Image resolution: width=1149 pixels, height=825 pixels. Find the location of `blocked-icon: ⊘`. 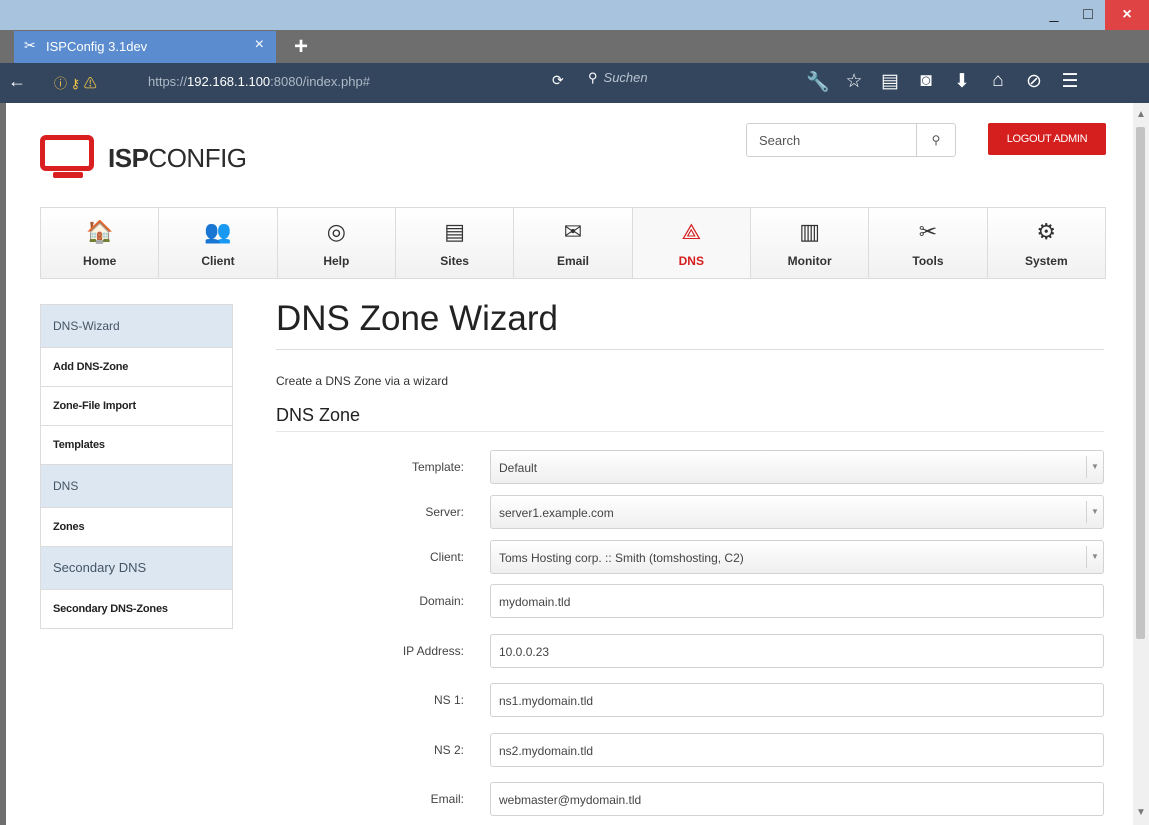

blocked-icon: ⊘ is located at coordinates (1034, 82).